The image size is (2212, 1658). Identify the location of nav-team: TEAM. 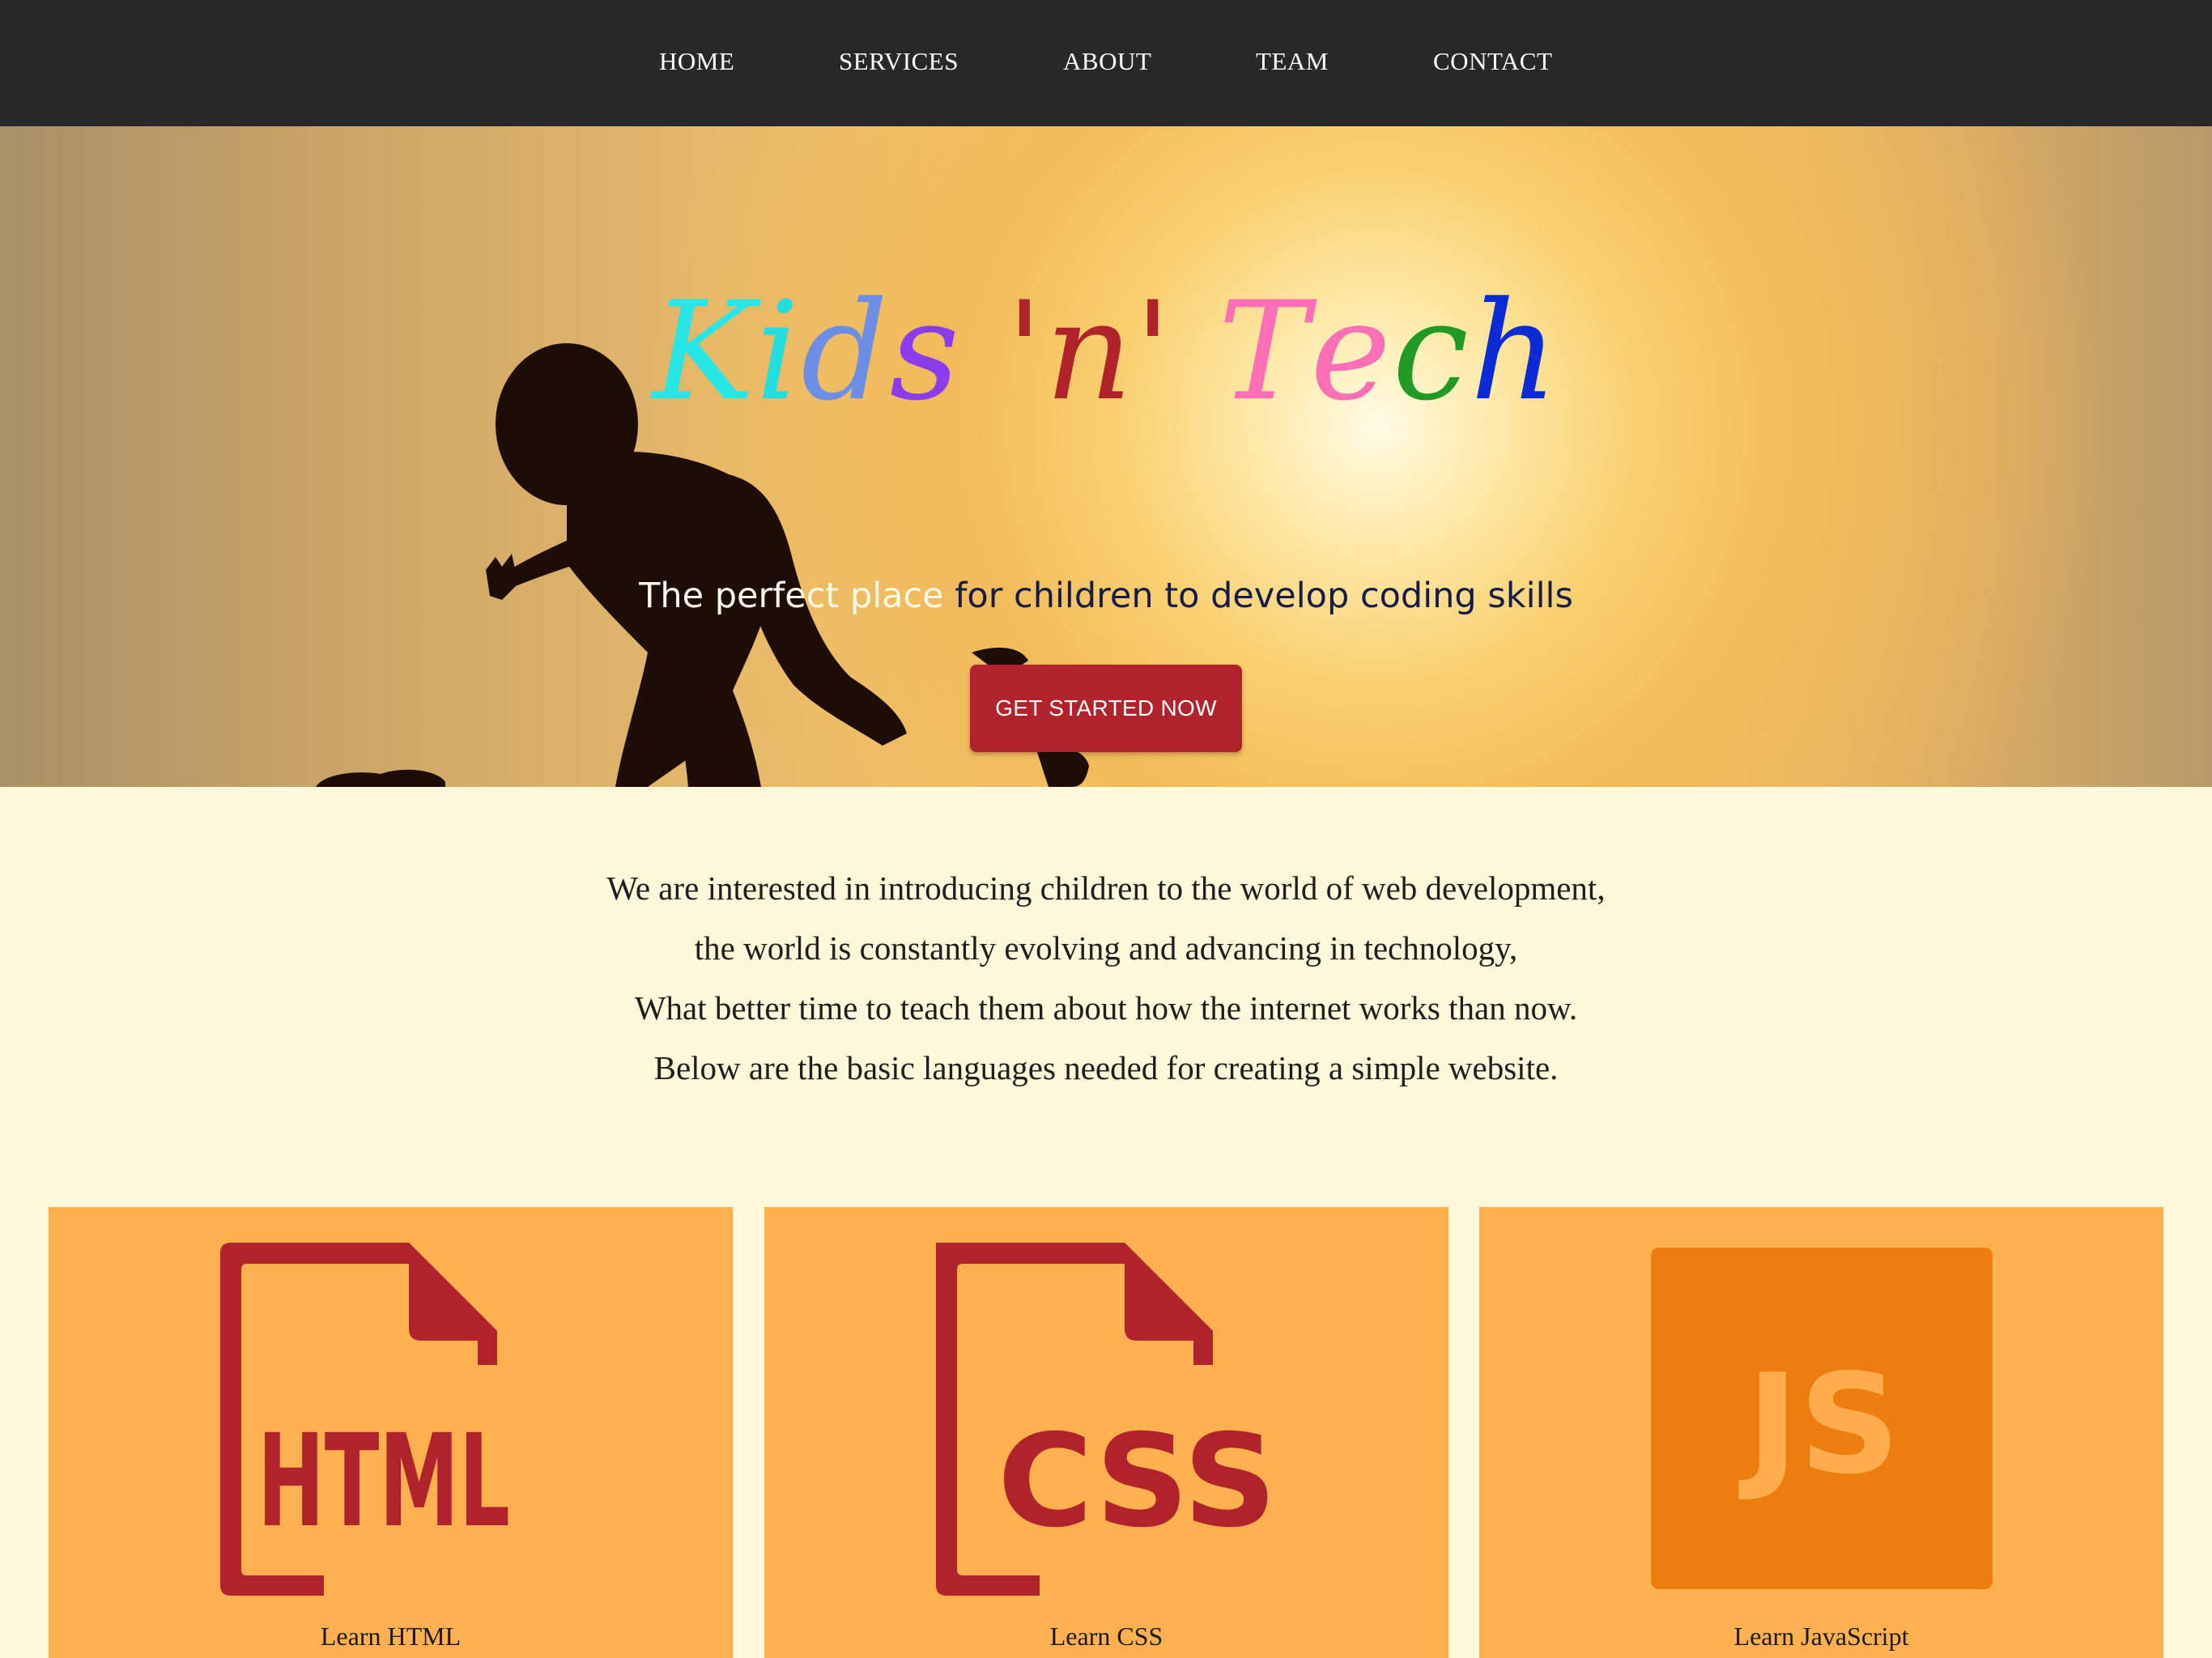
(1293, 61).